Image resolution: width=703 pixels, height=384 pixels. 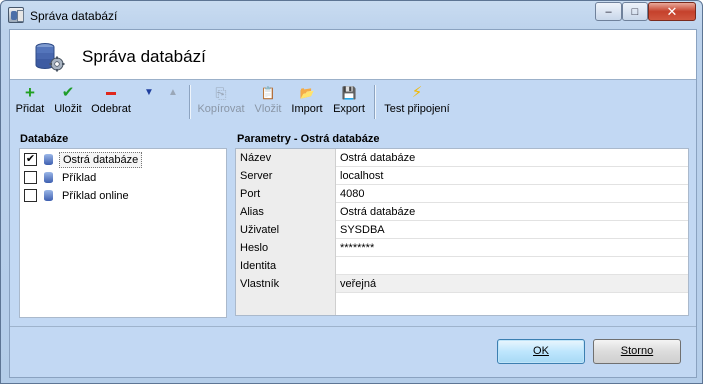 What do you see at coordinates (74, 16) in the screenshot?
I see `window-title: Správa databází` at bounding box center [74, 16].